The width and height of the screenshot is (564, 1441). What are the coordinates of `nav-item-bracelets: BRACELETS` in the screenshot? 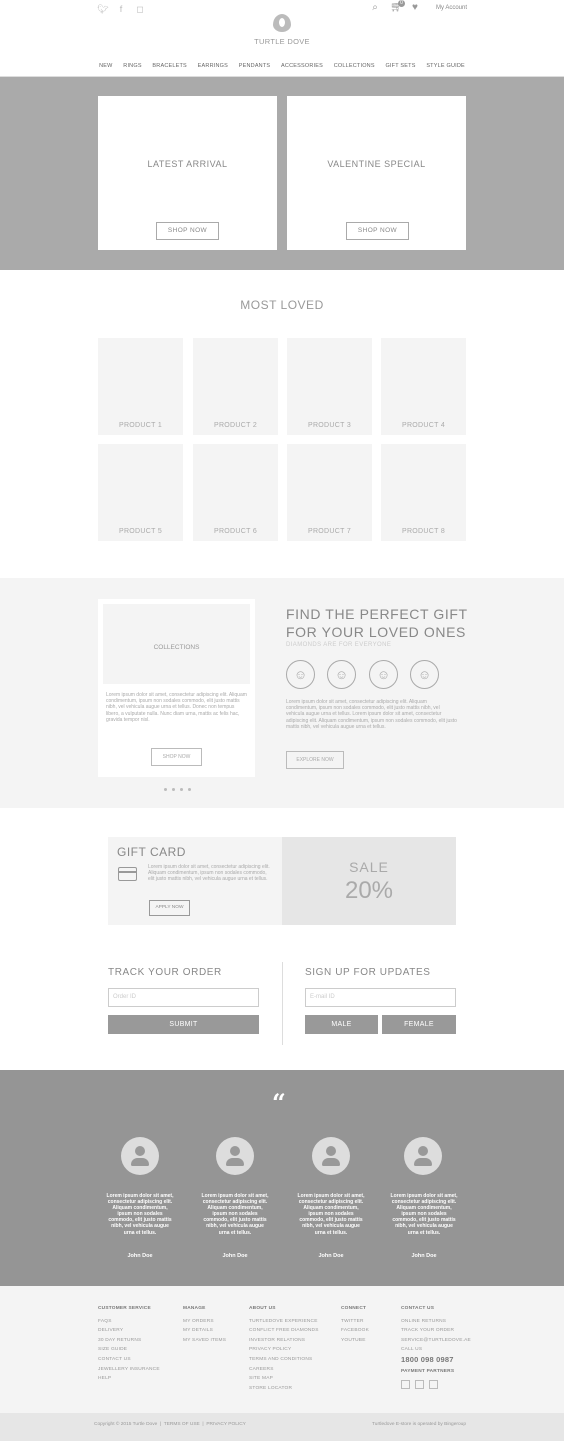 It's located at (169, 66).